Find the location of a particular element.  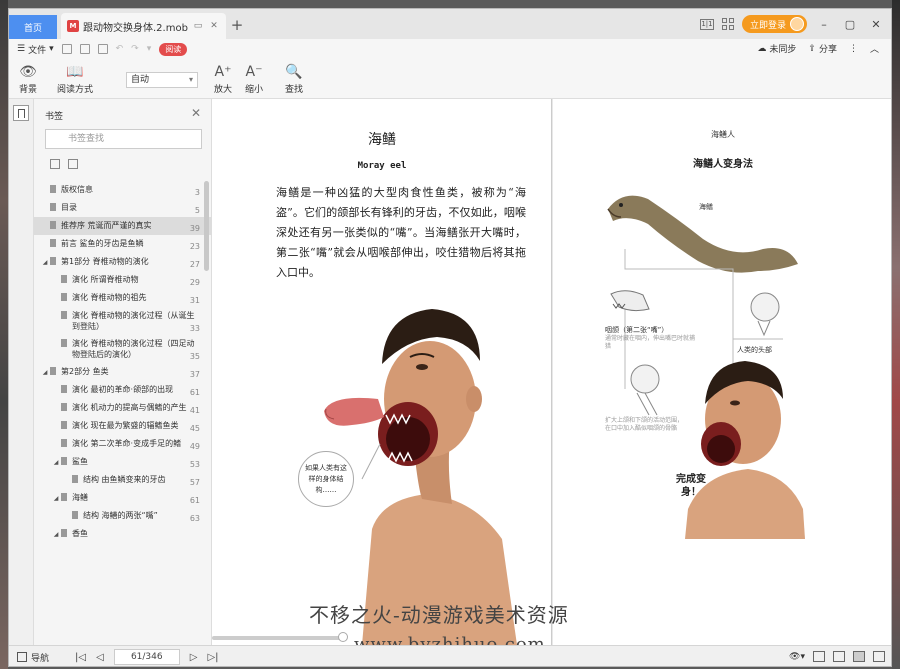

page-number-input: 61/346 is located at coordinates (146, 657).